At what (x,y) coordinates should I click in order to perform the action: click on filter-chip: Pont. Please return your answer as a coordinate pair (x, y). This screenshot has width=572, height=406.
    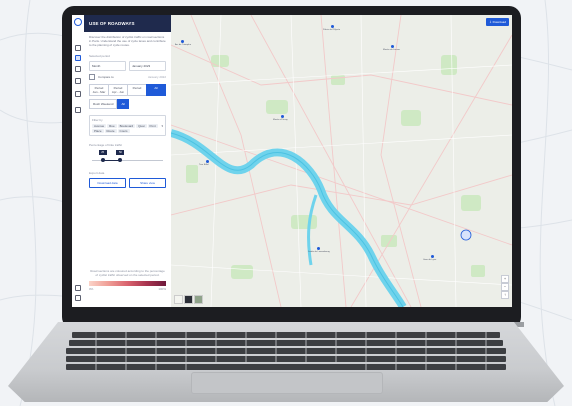
    Looking at the image, I should click on (152, 126).